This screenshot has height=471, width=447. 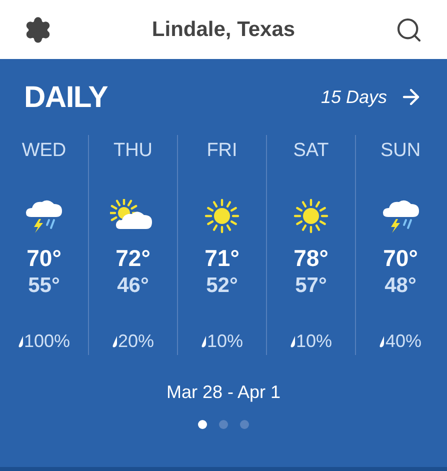 I want to click on day-label: FRI, so click(x=222, y=151).